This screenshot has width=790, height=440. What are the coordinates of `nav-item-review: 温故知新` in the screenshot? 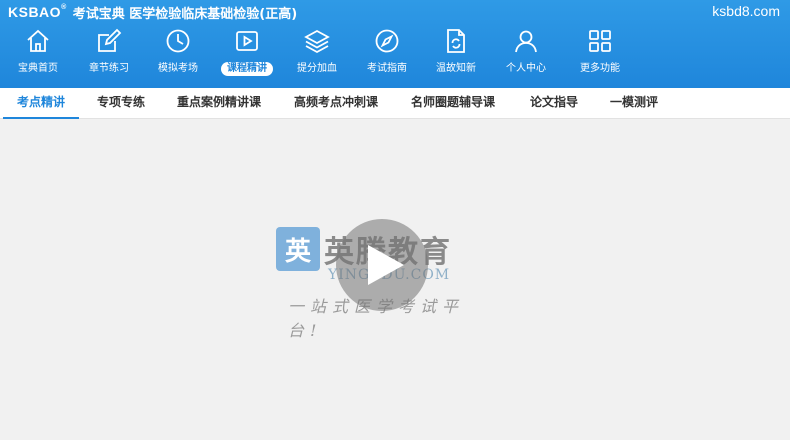 It's located at (456, 54).